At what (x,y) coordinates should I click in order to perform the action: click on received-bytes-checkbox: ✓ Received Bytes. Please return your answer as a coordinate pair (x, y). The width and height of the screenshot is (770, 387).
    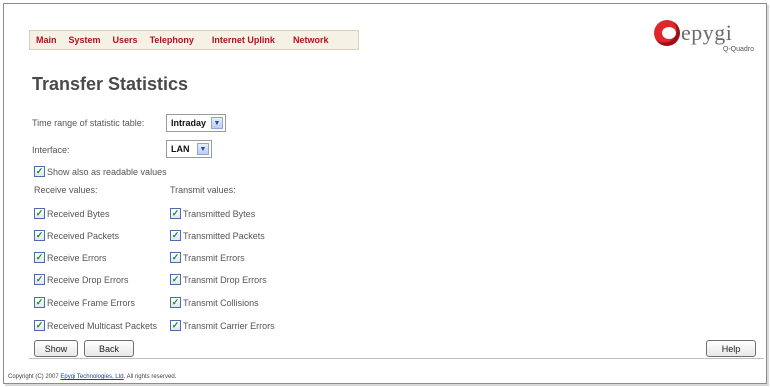
    Looking at the image, I should click on (72, 213).